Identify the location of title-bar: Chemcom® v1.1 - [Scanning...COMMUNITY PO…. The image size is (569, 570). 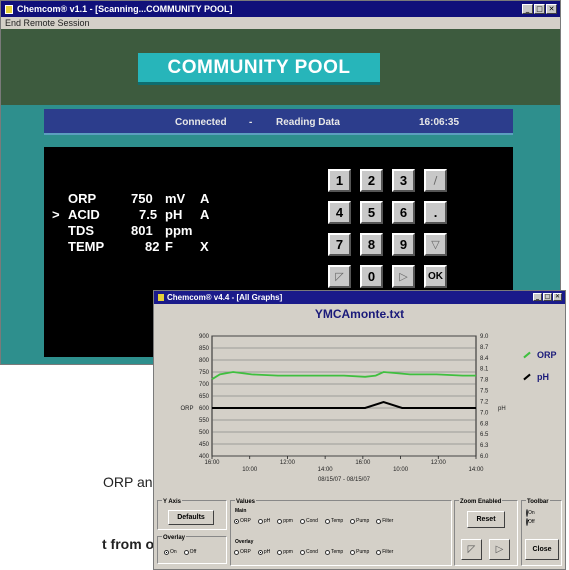
(280, 9).